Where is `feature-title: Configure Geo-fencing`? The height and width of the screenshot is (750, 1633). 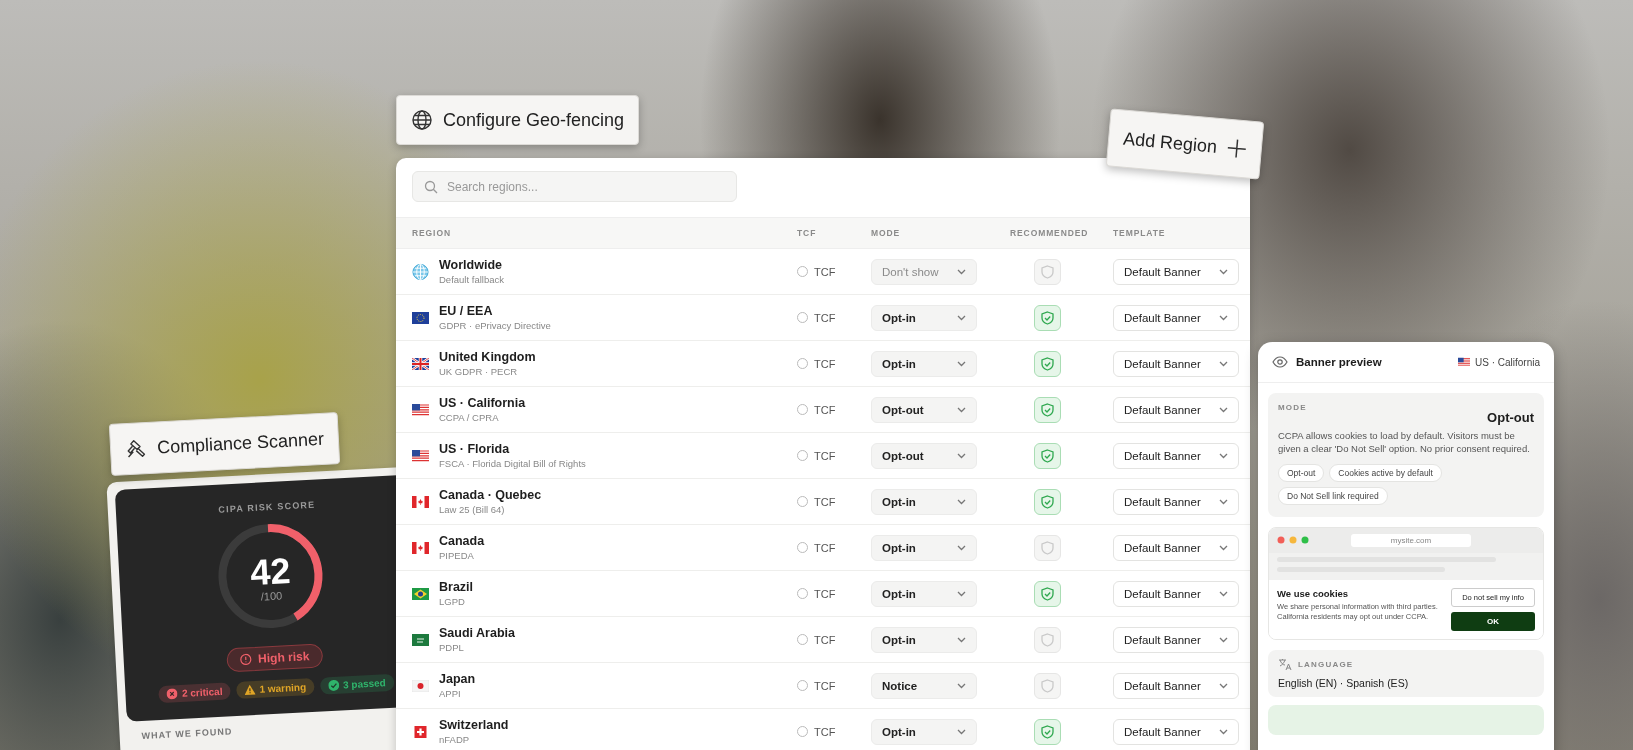 feature-title: Configure Geo-fencing is located at coordinates (534, 120).